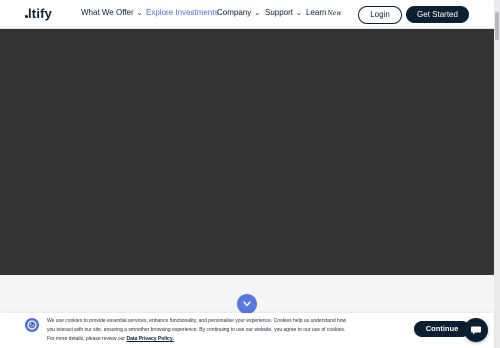  What do you see at coordinates (334, 13) in the screenshot?
I see `new-badge: New` at bounding box center [334, 13].